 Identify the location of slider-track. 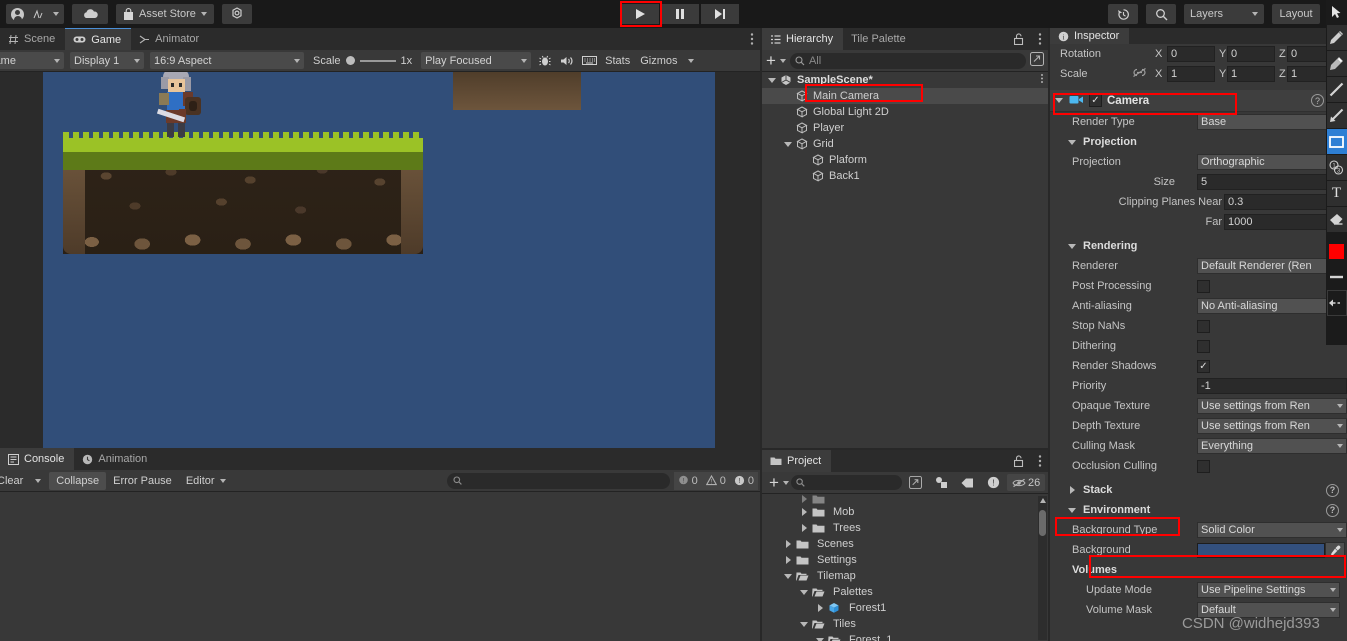
(377, 60).